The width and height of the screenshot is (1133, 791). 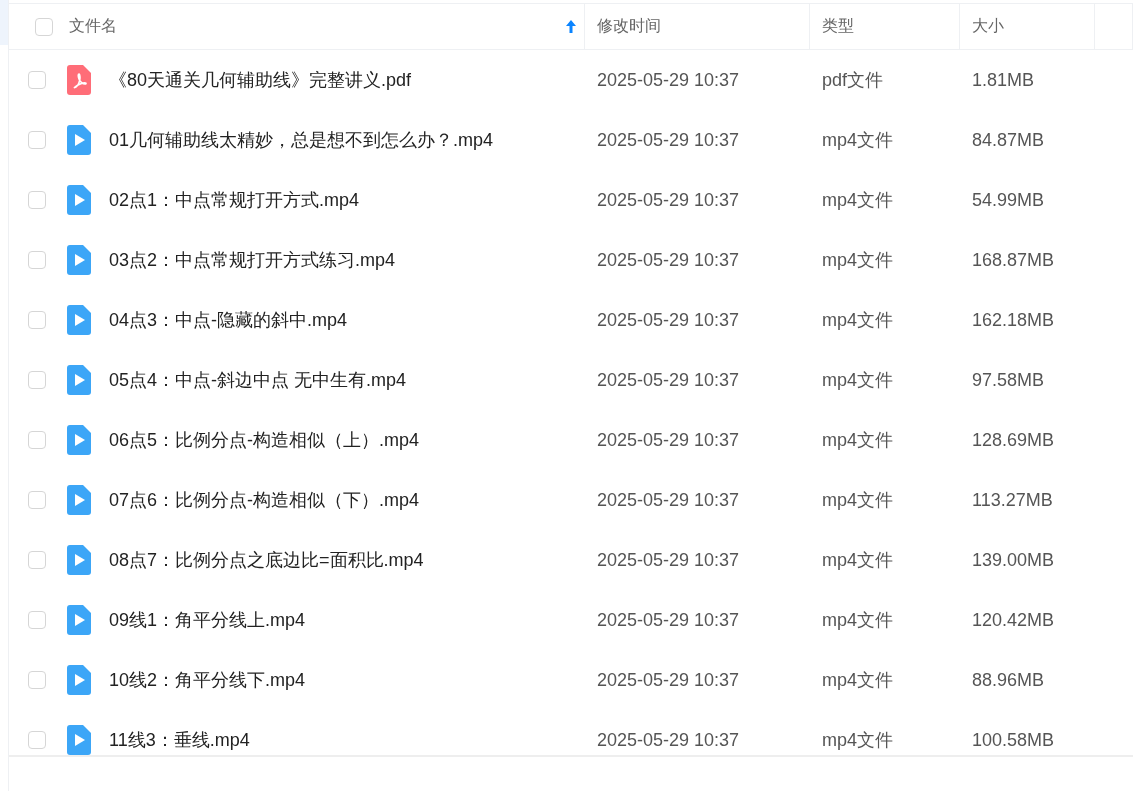 I want to click on file-size: 88.96MB, so click(x=1008, y=680).